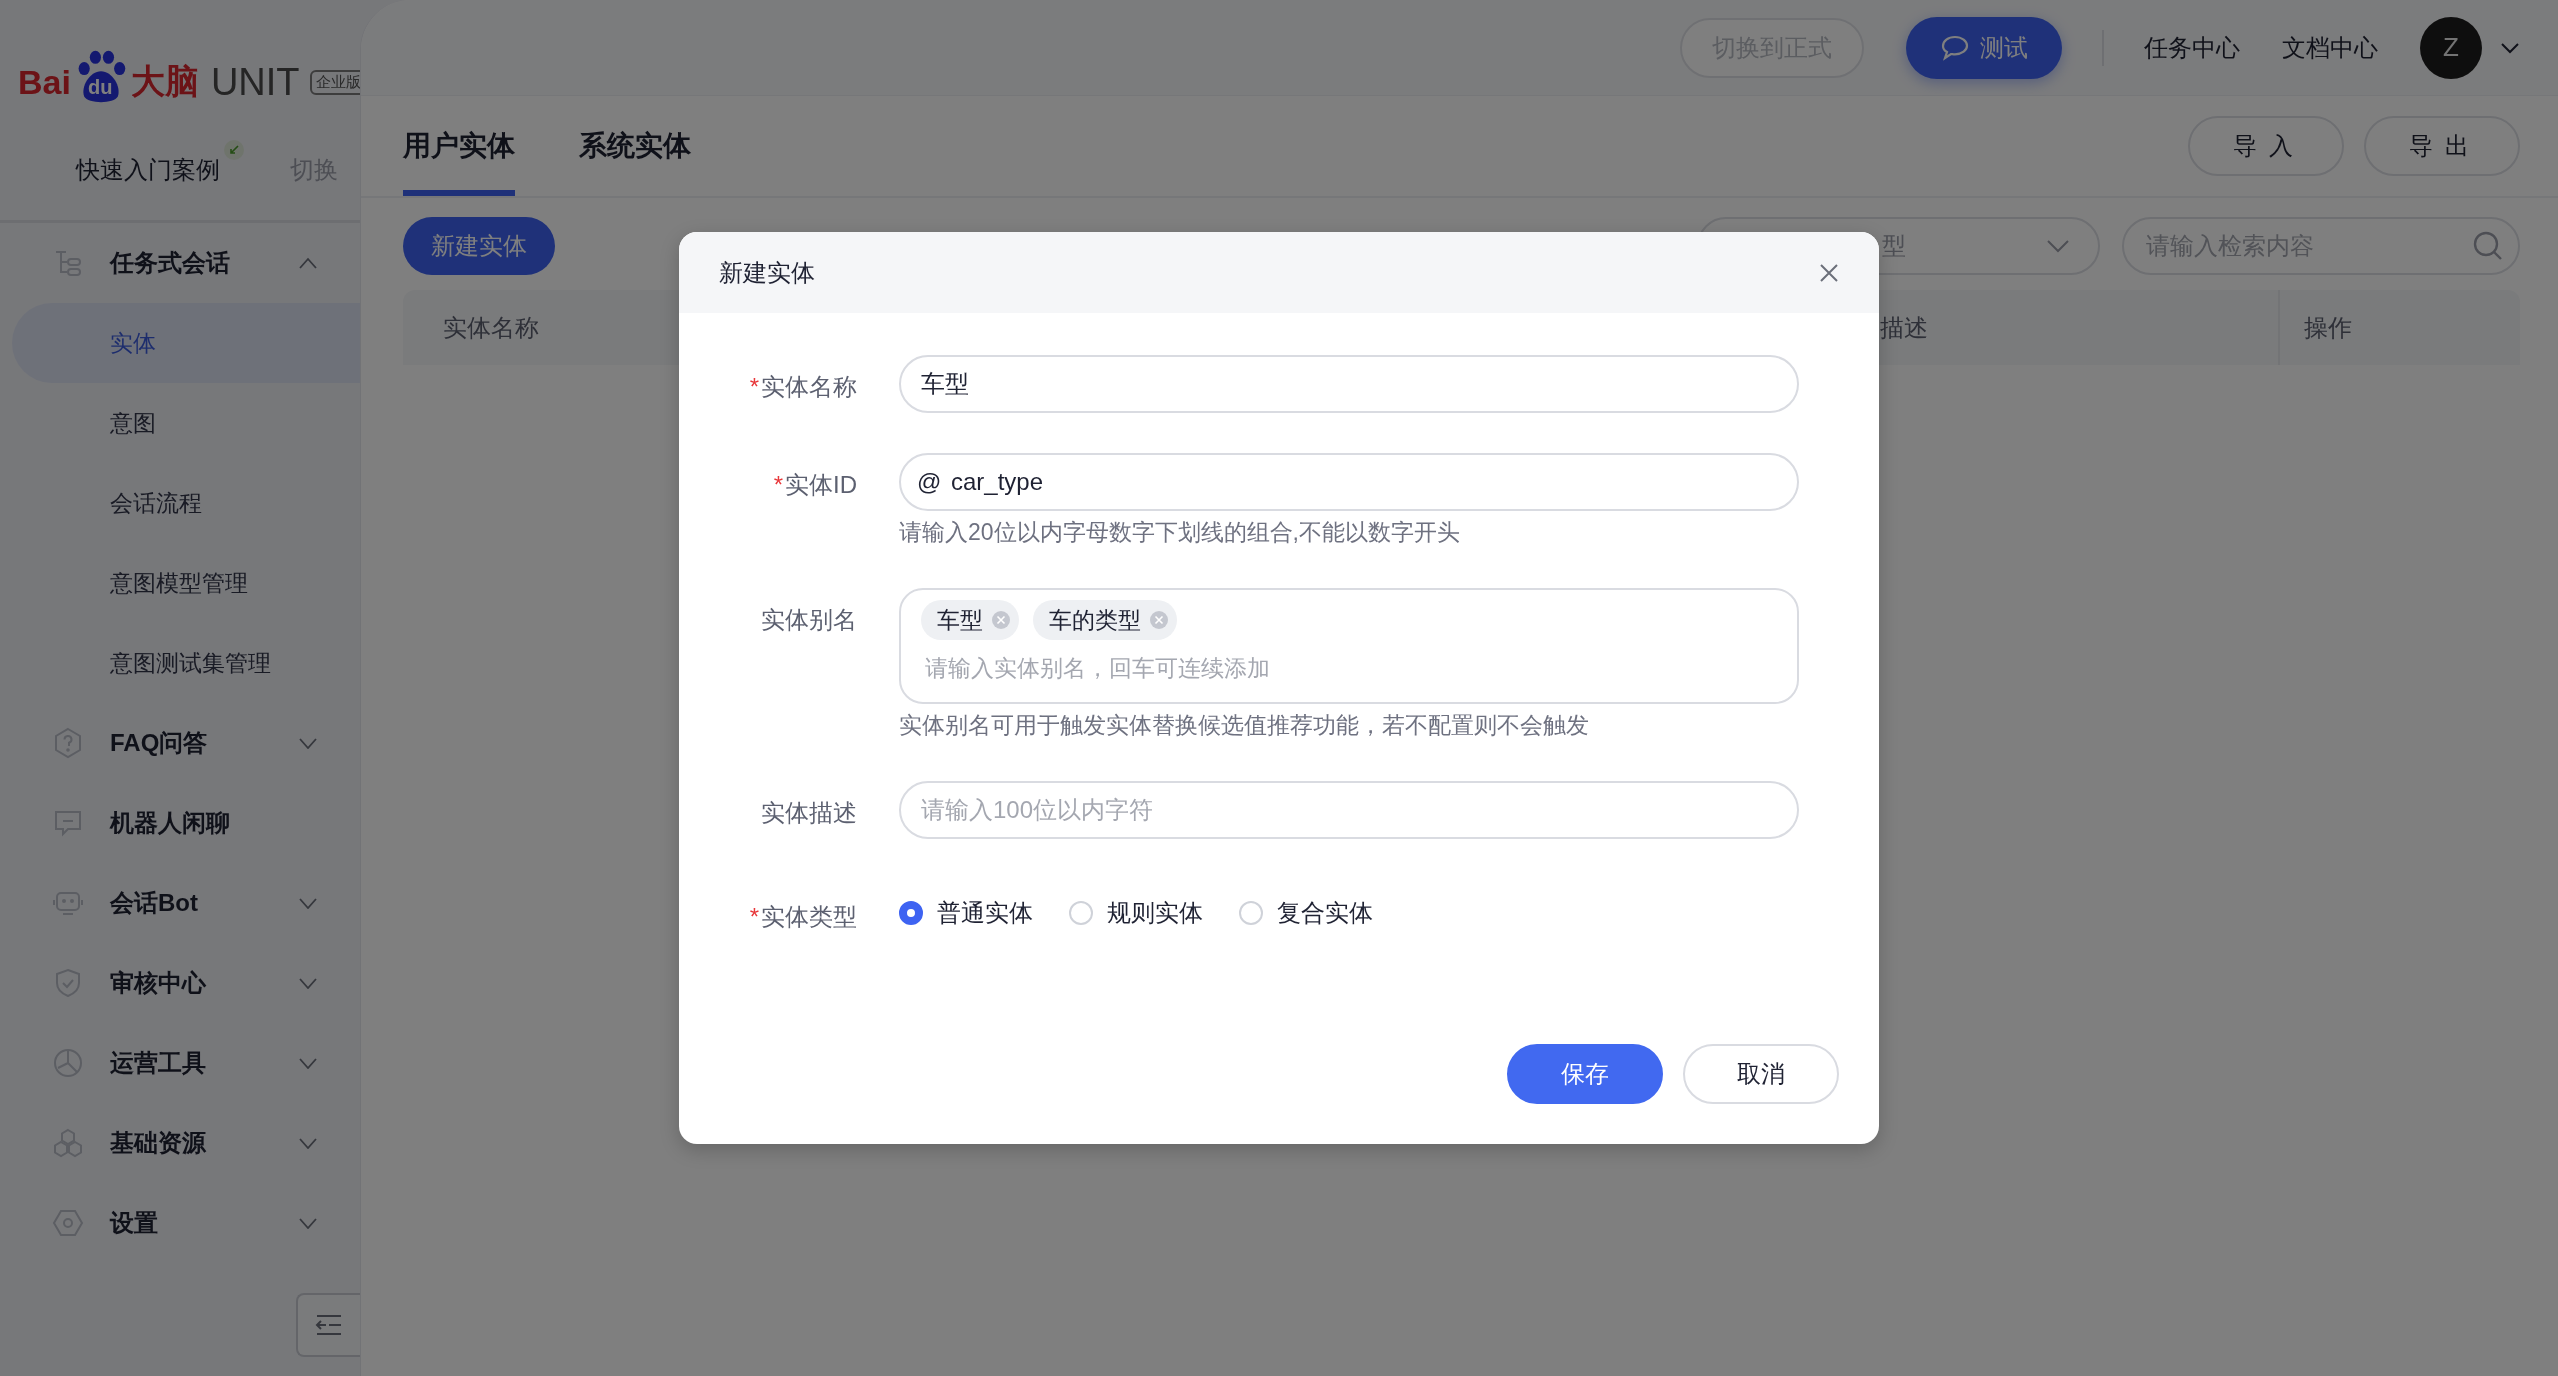  I want to click on menu-item: 会话Bot, so click(180, 903).